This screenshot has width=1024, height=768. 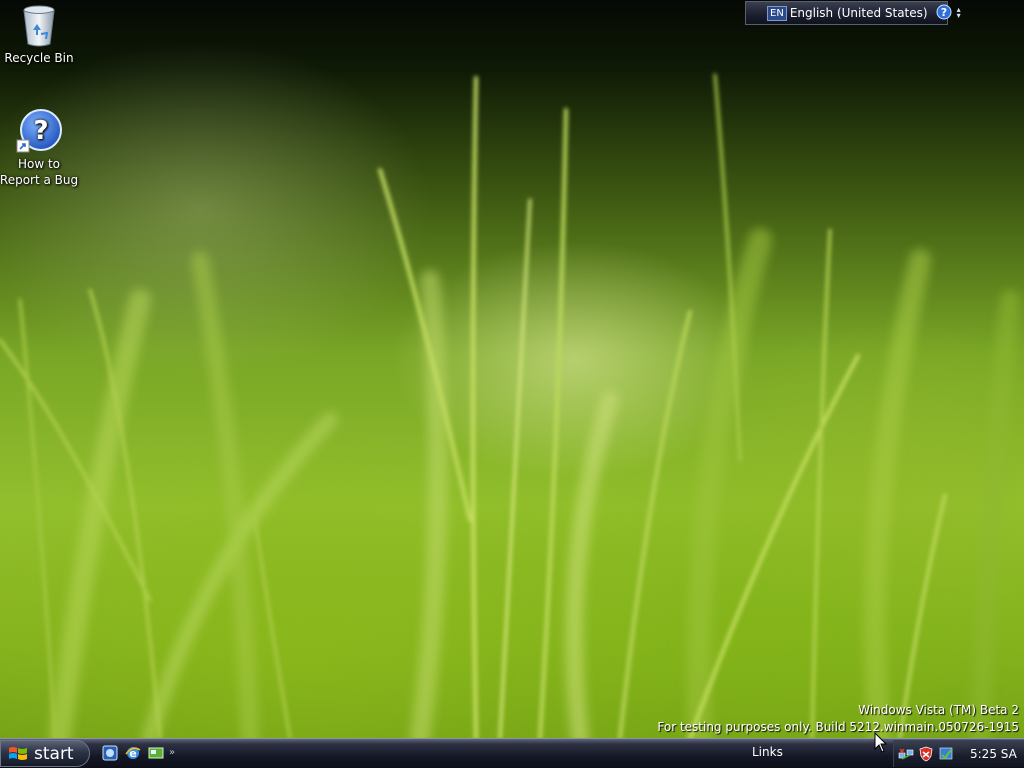 I want to click on notification-area: 5:25 SA, so click(x=958, y=753).